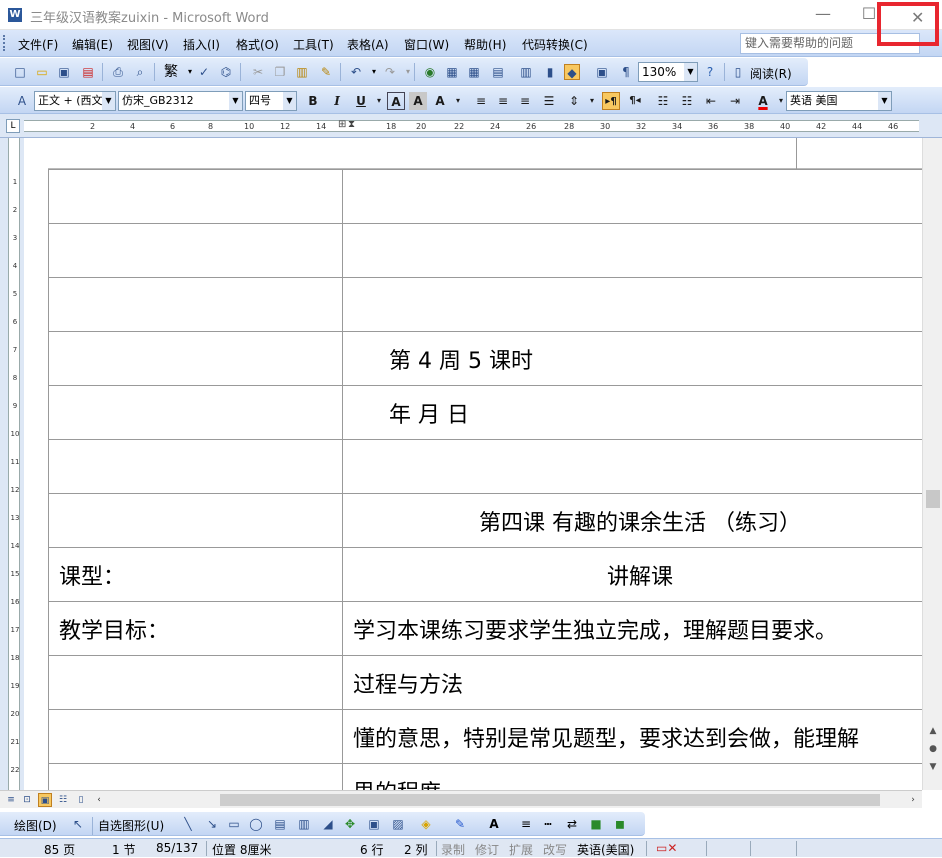 The width and height of the screenshot is (942, 858). Describe the element at coordinates (313, 44) in the screenshot. I see `menu-tools: 工具(T)` at that location.